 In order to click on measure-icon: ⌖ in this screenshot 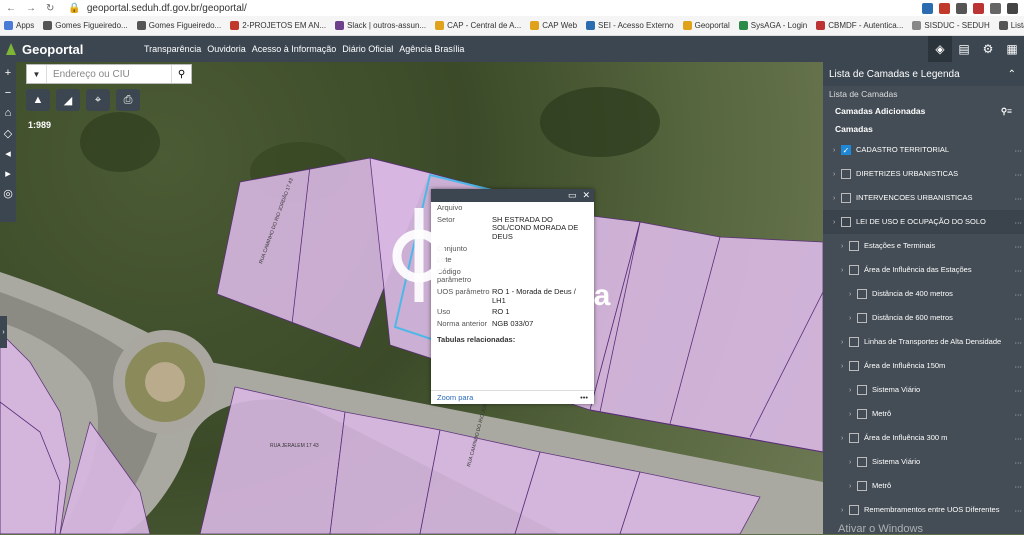, I will do `click(98, 100)`.